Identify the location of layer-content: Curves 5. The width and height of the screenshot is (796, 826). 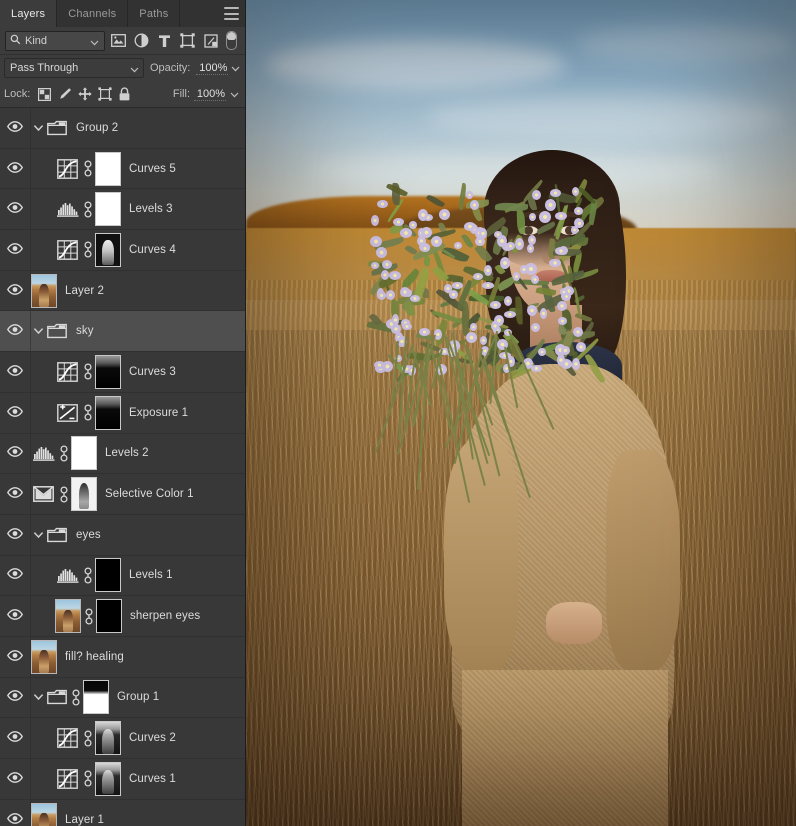
(138, 169).